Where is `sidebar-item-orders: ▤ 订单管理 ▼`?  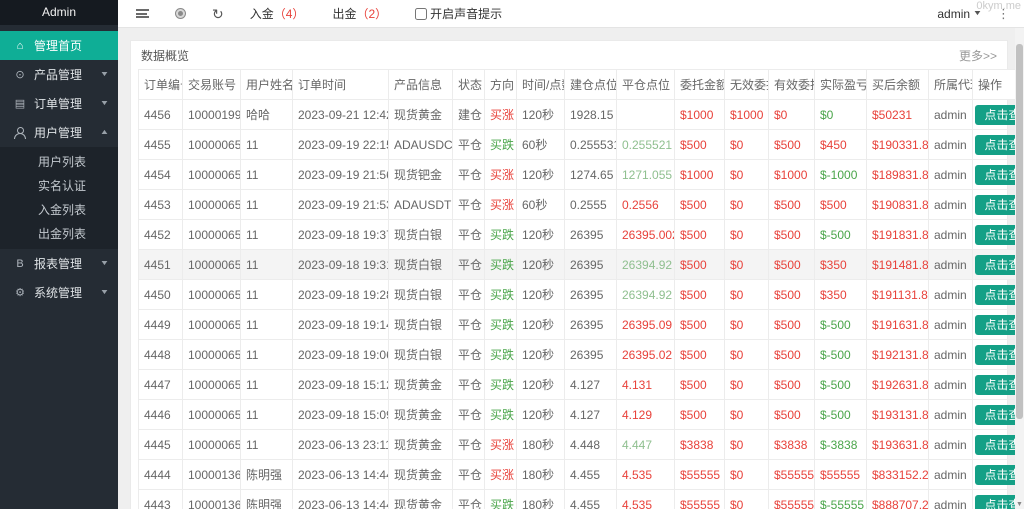 sidebar-item-orders: ▤ 订单管理 ▼ is located at coordinates (59, 103).